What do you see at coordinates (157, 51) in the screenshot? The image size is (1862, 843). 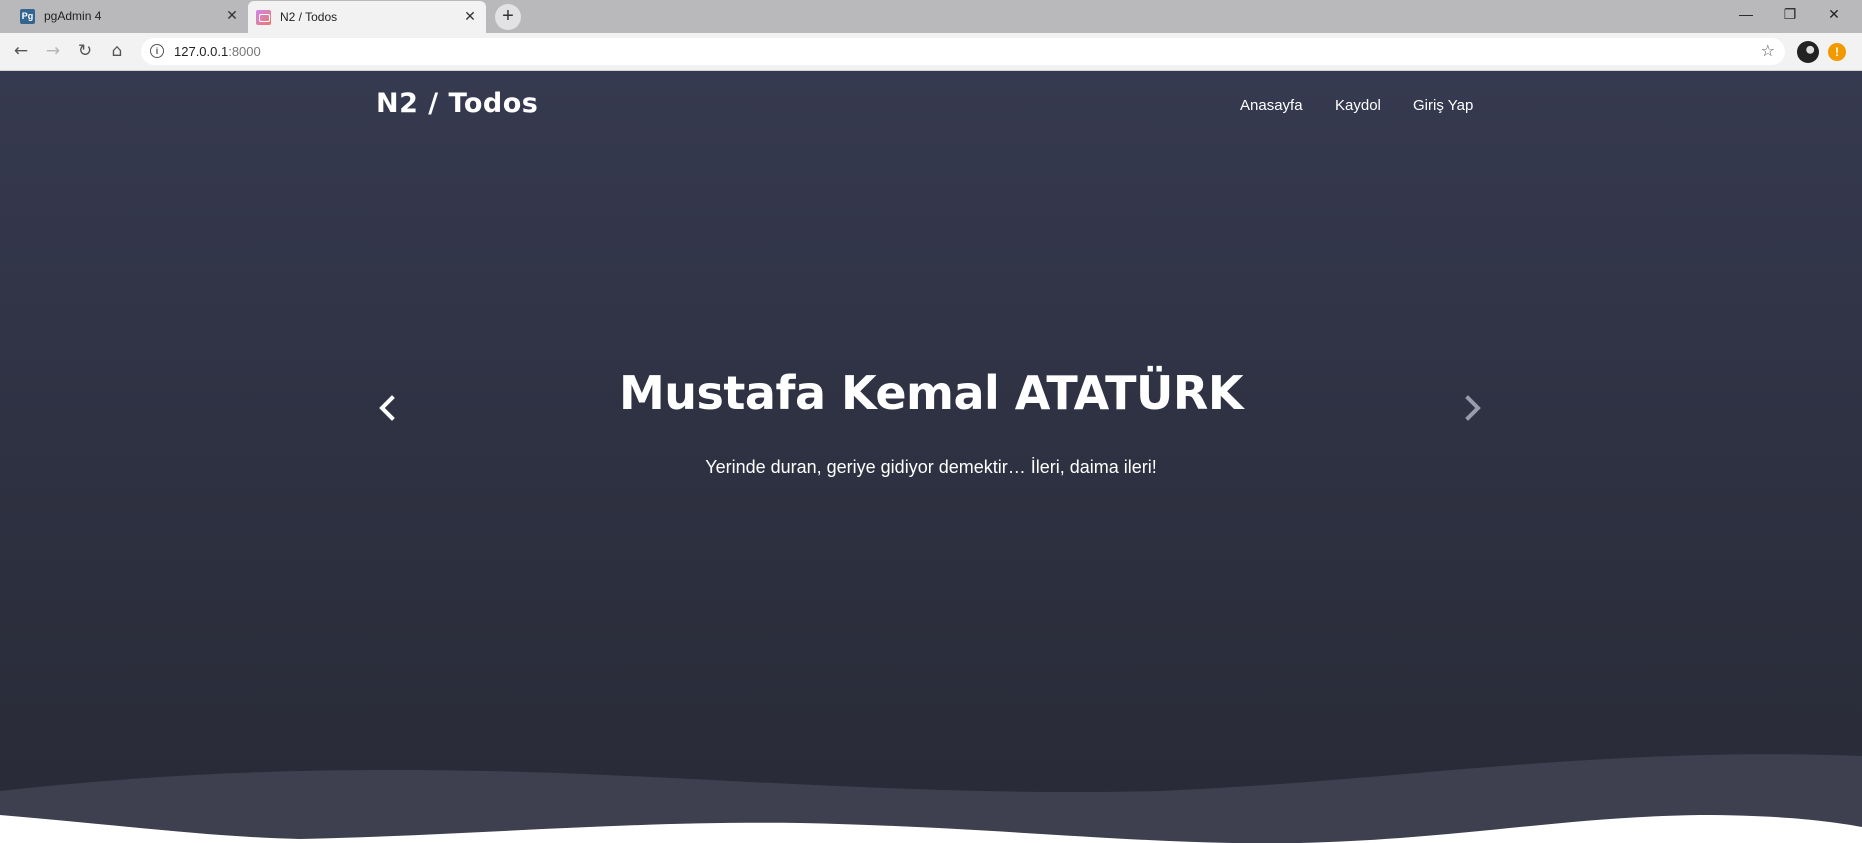 I see `info-icon: i` at bounding box center [157, 51].